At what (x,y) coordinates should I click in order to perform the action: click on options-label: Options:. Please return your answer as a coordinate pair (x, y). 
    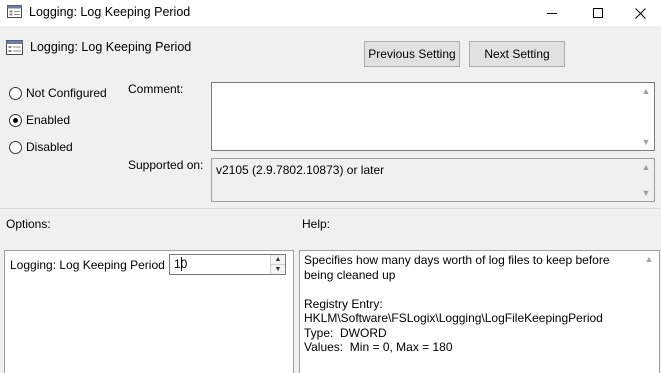
    Looking at the image, I should click on (28, 224).